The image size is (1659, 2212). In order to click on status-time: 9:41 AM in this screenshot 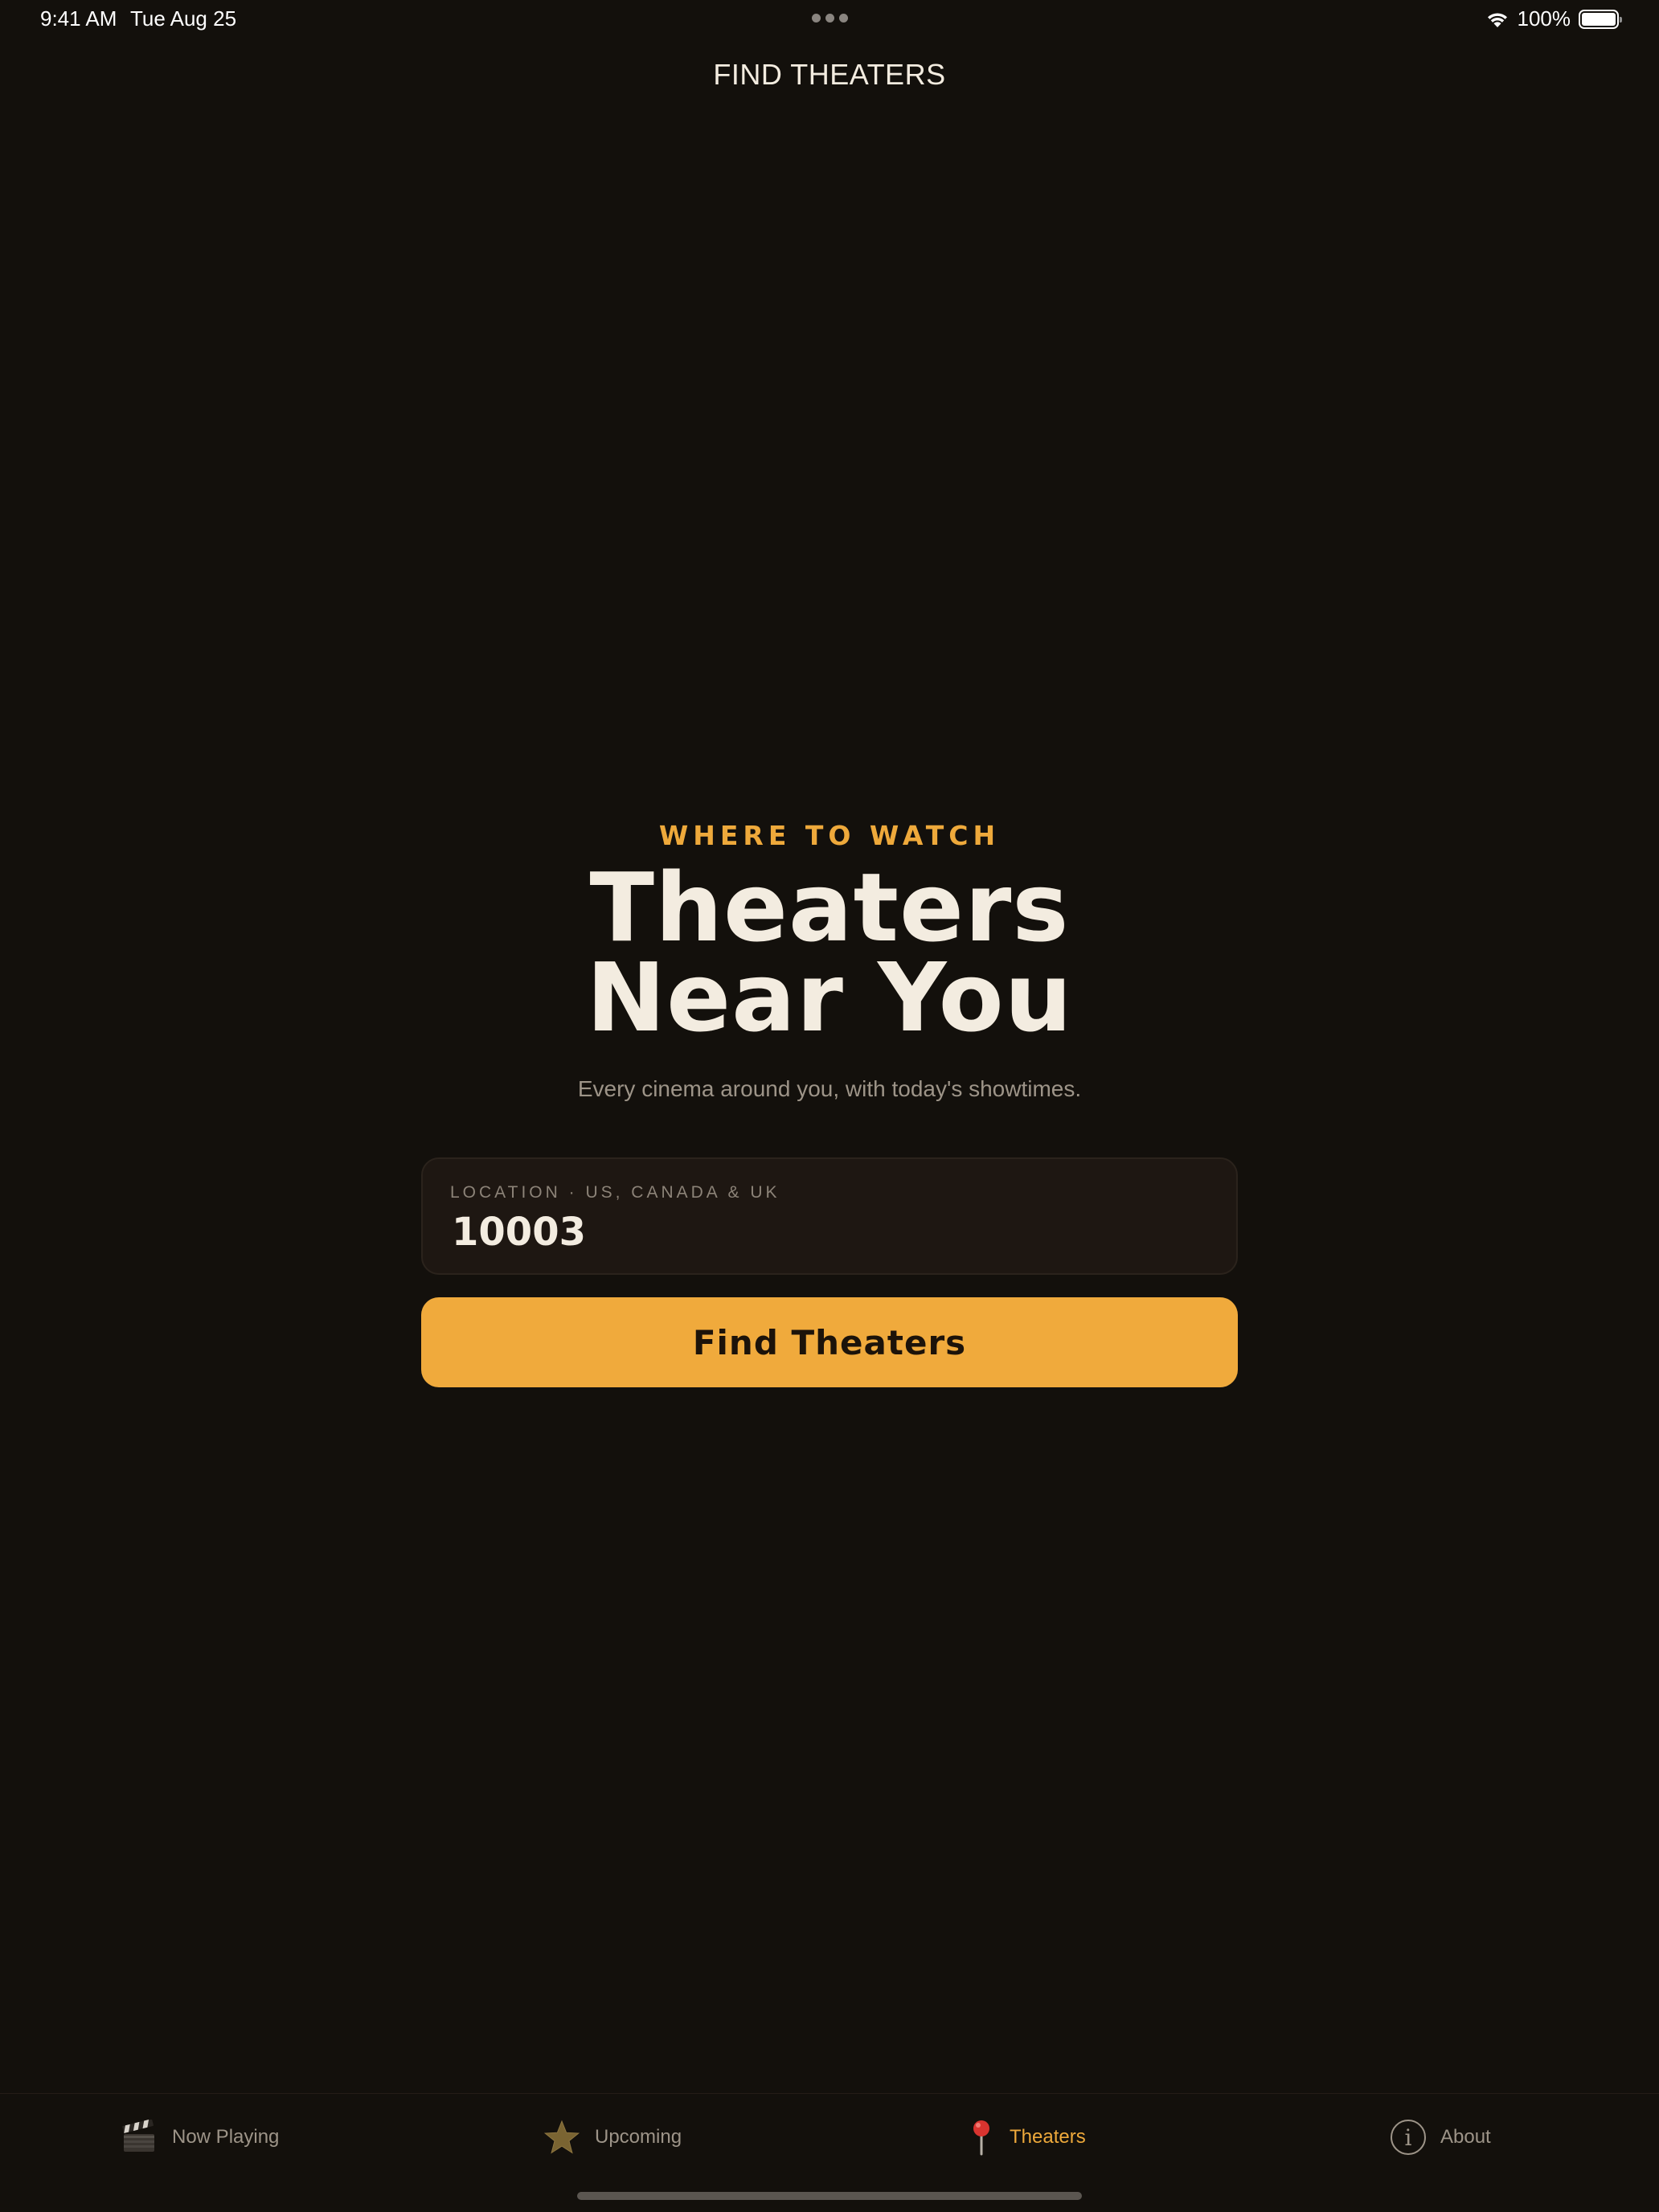, I will do `click(78, 18)`.